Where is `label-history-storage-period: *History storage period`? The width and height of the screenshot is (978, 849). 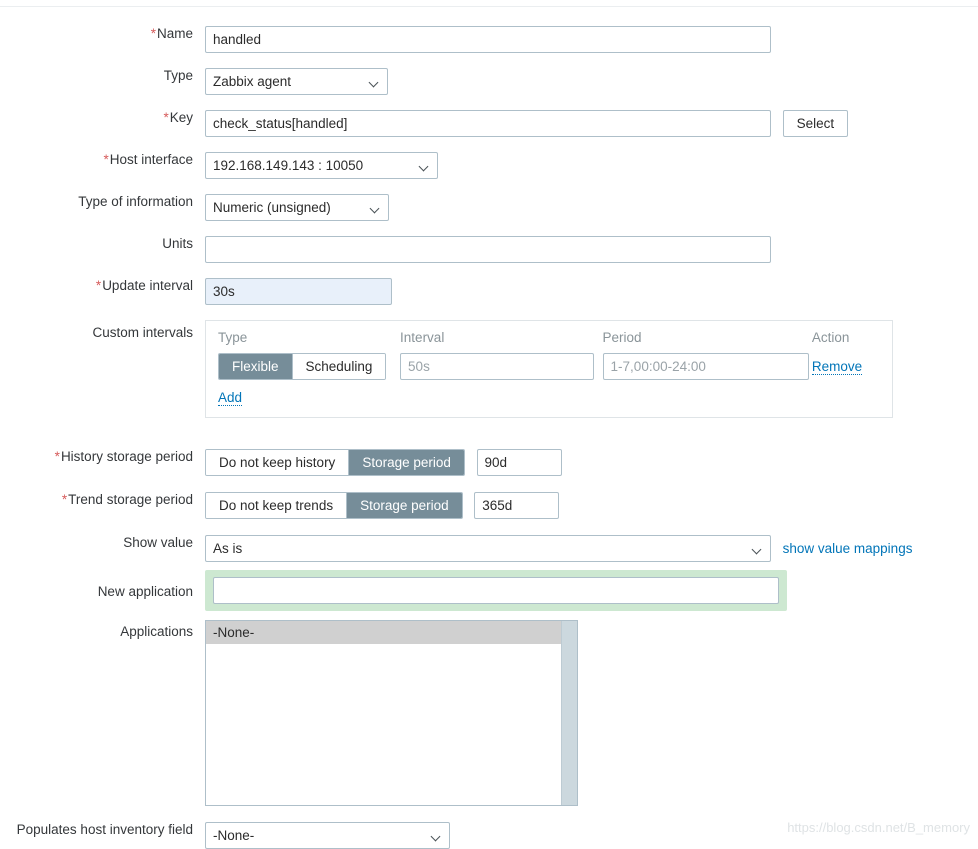 label-history-storage-period: *History storage period is located at coordinates (102, 457).